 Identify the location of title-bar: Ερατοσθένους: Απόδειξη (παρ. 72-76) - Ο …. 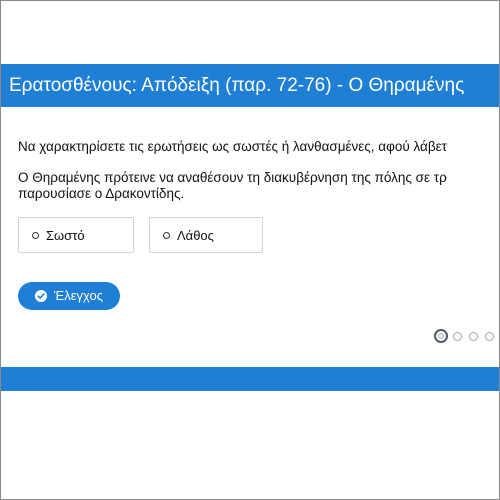
(250, 85).